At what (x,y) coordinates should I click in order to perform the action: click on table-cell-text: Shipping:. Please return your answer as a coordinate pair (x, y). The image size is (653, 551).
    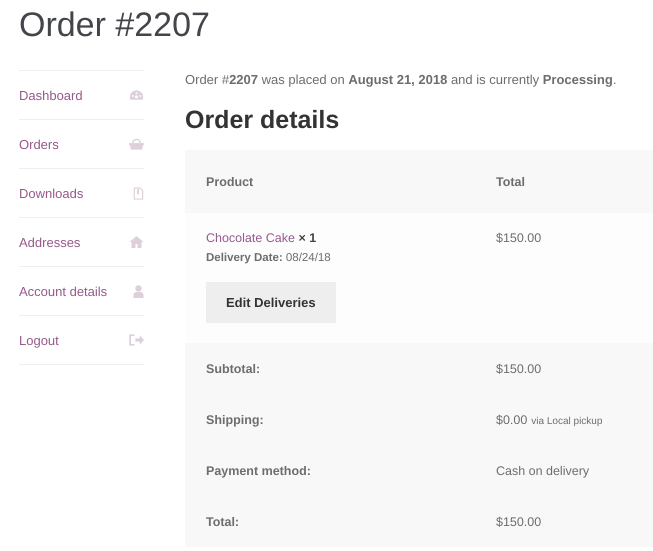
    Looking at the image, I should click on (235, 419).